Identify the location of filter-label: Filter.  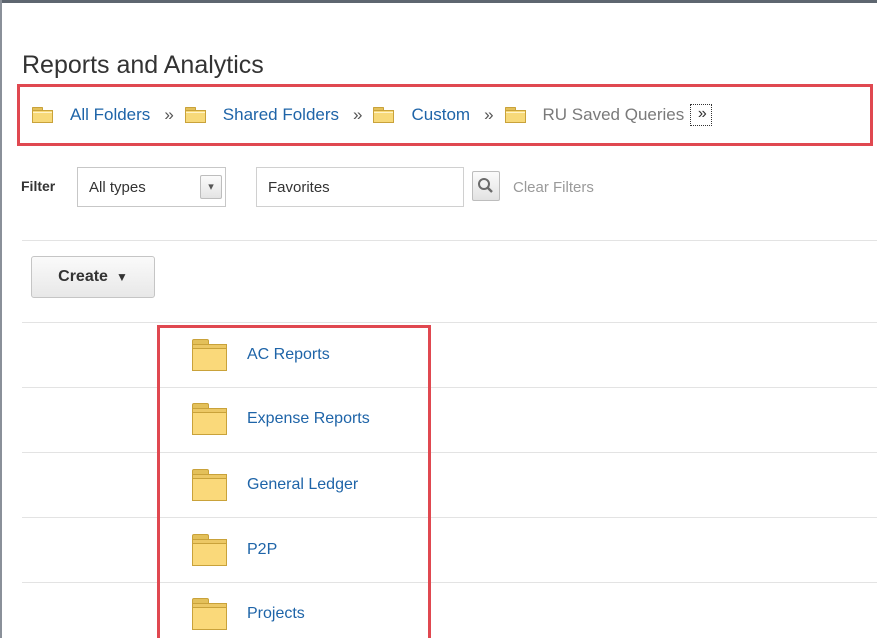
(38, 186).